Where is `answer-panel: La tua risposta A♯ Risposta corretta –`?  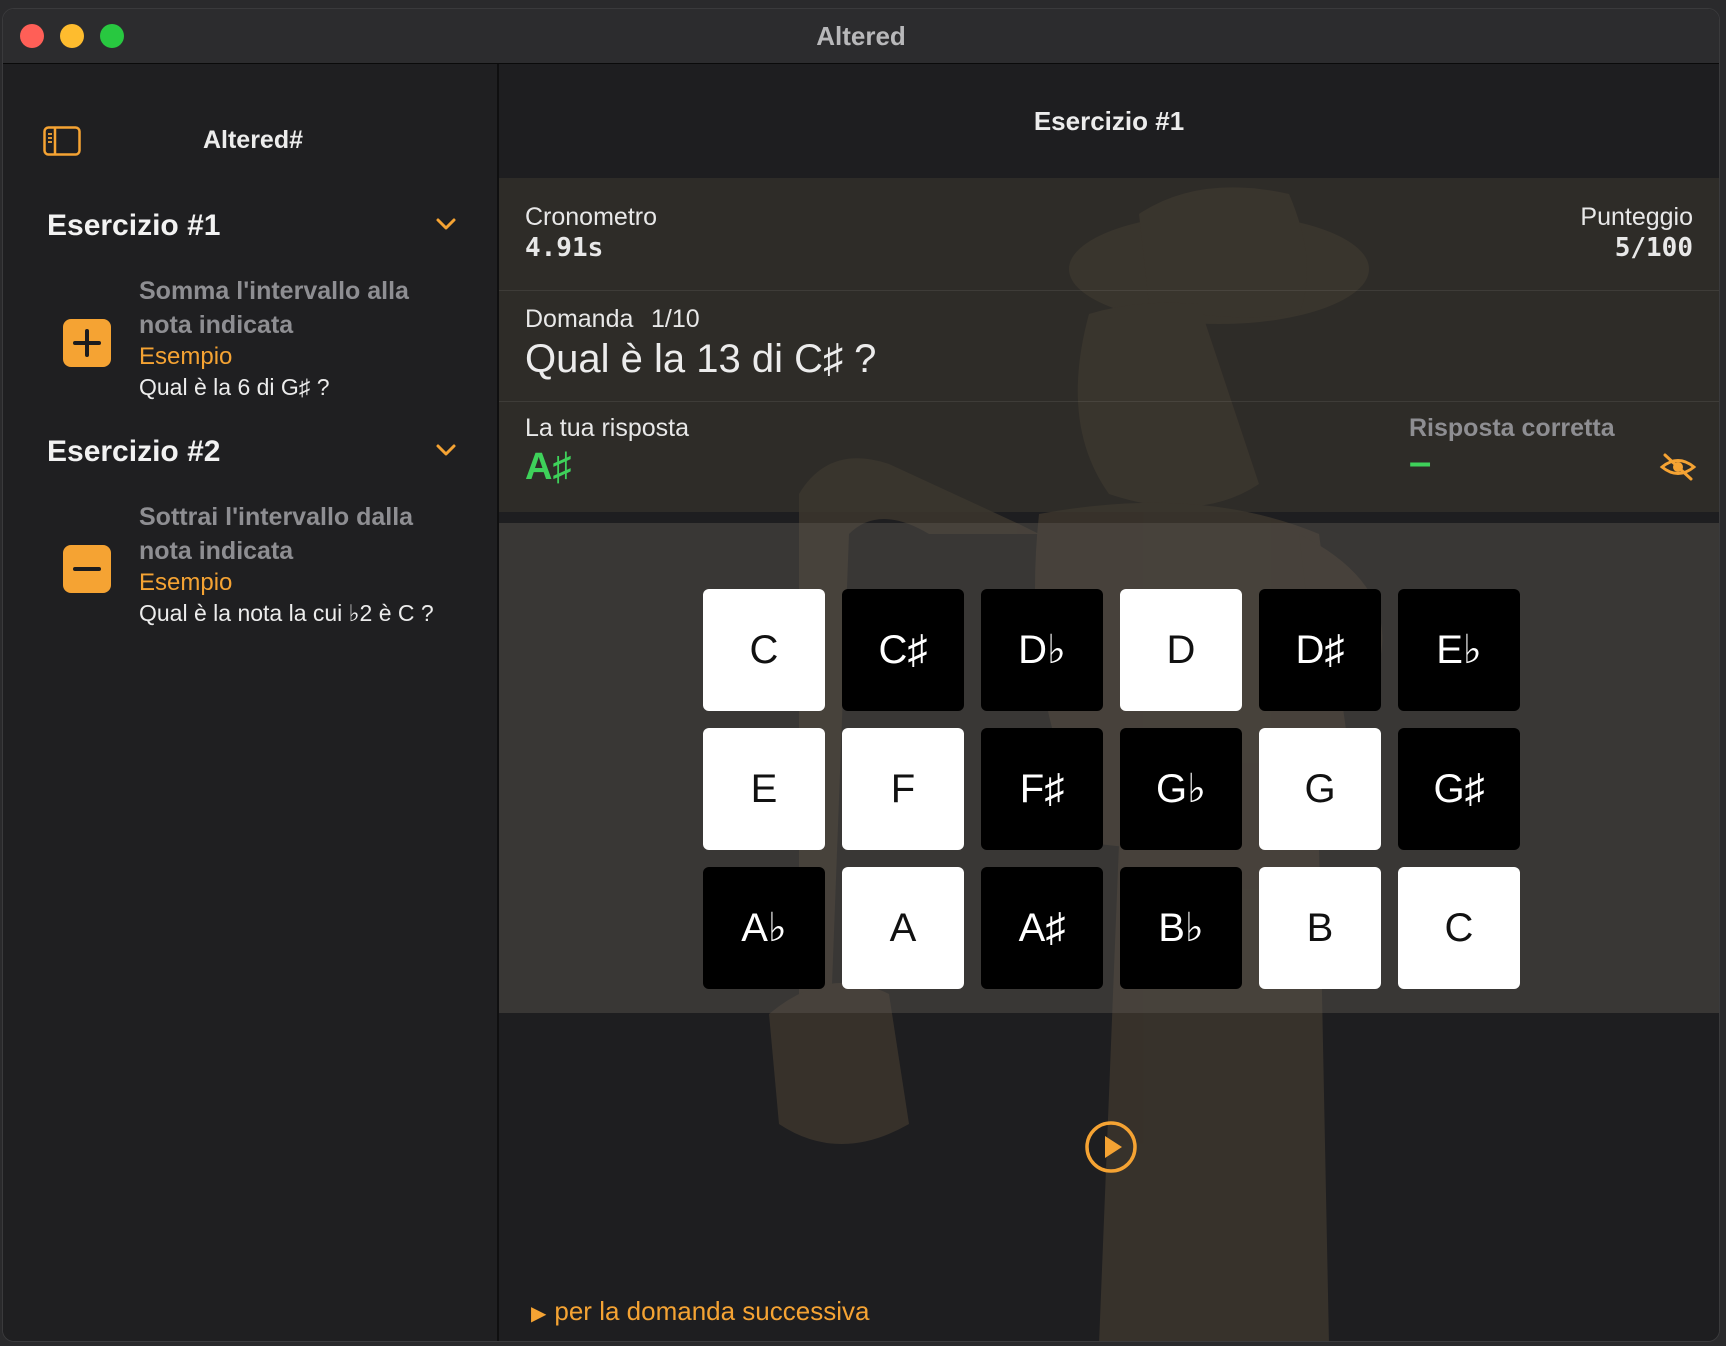
answer-panel: La tua risposta A♯ Risposta corretta – is located at coordinates (1109, 457).